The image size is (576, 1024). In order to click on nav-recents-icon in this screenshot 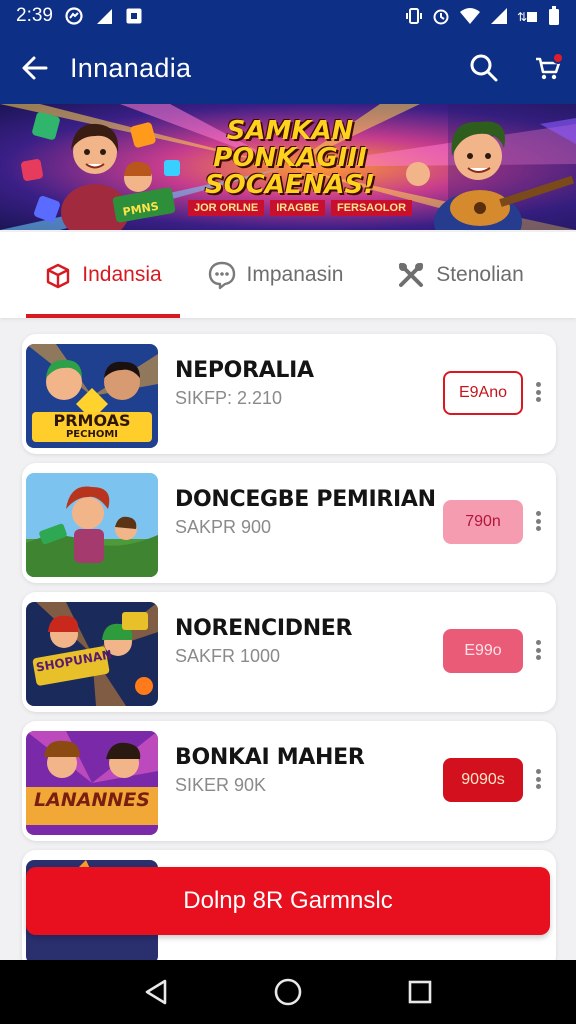, I will do `click(420, 992)`.